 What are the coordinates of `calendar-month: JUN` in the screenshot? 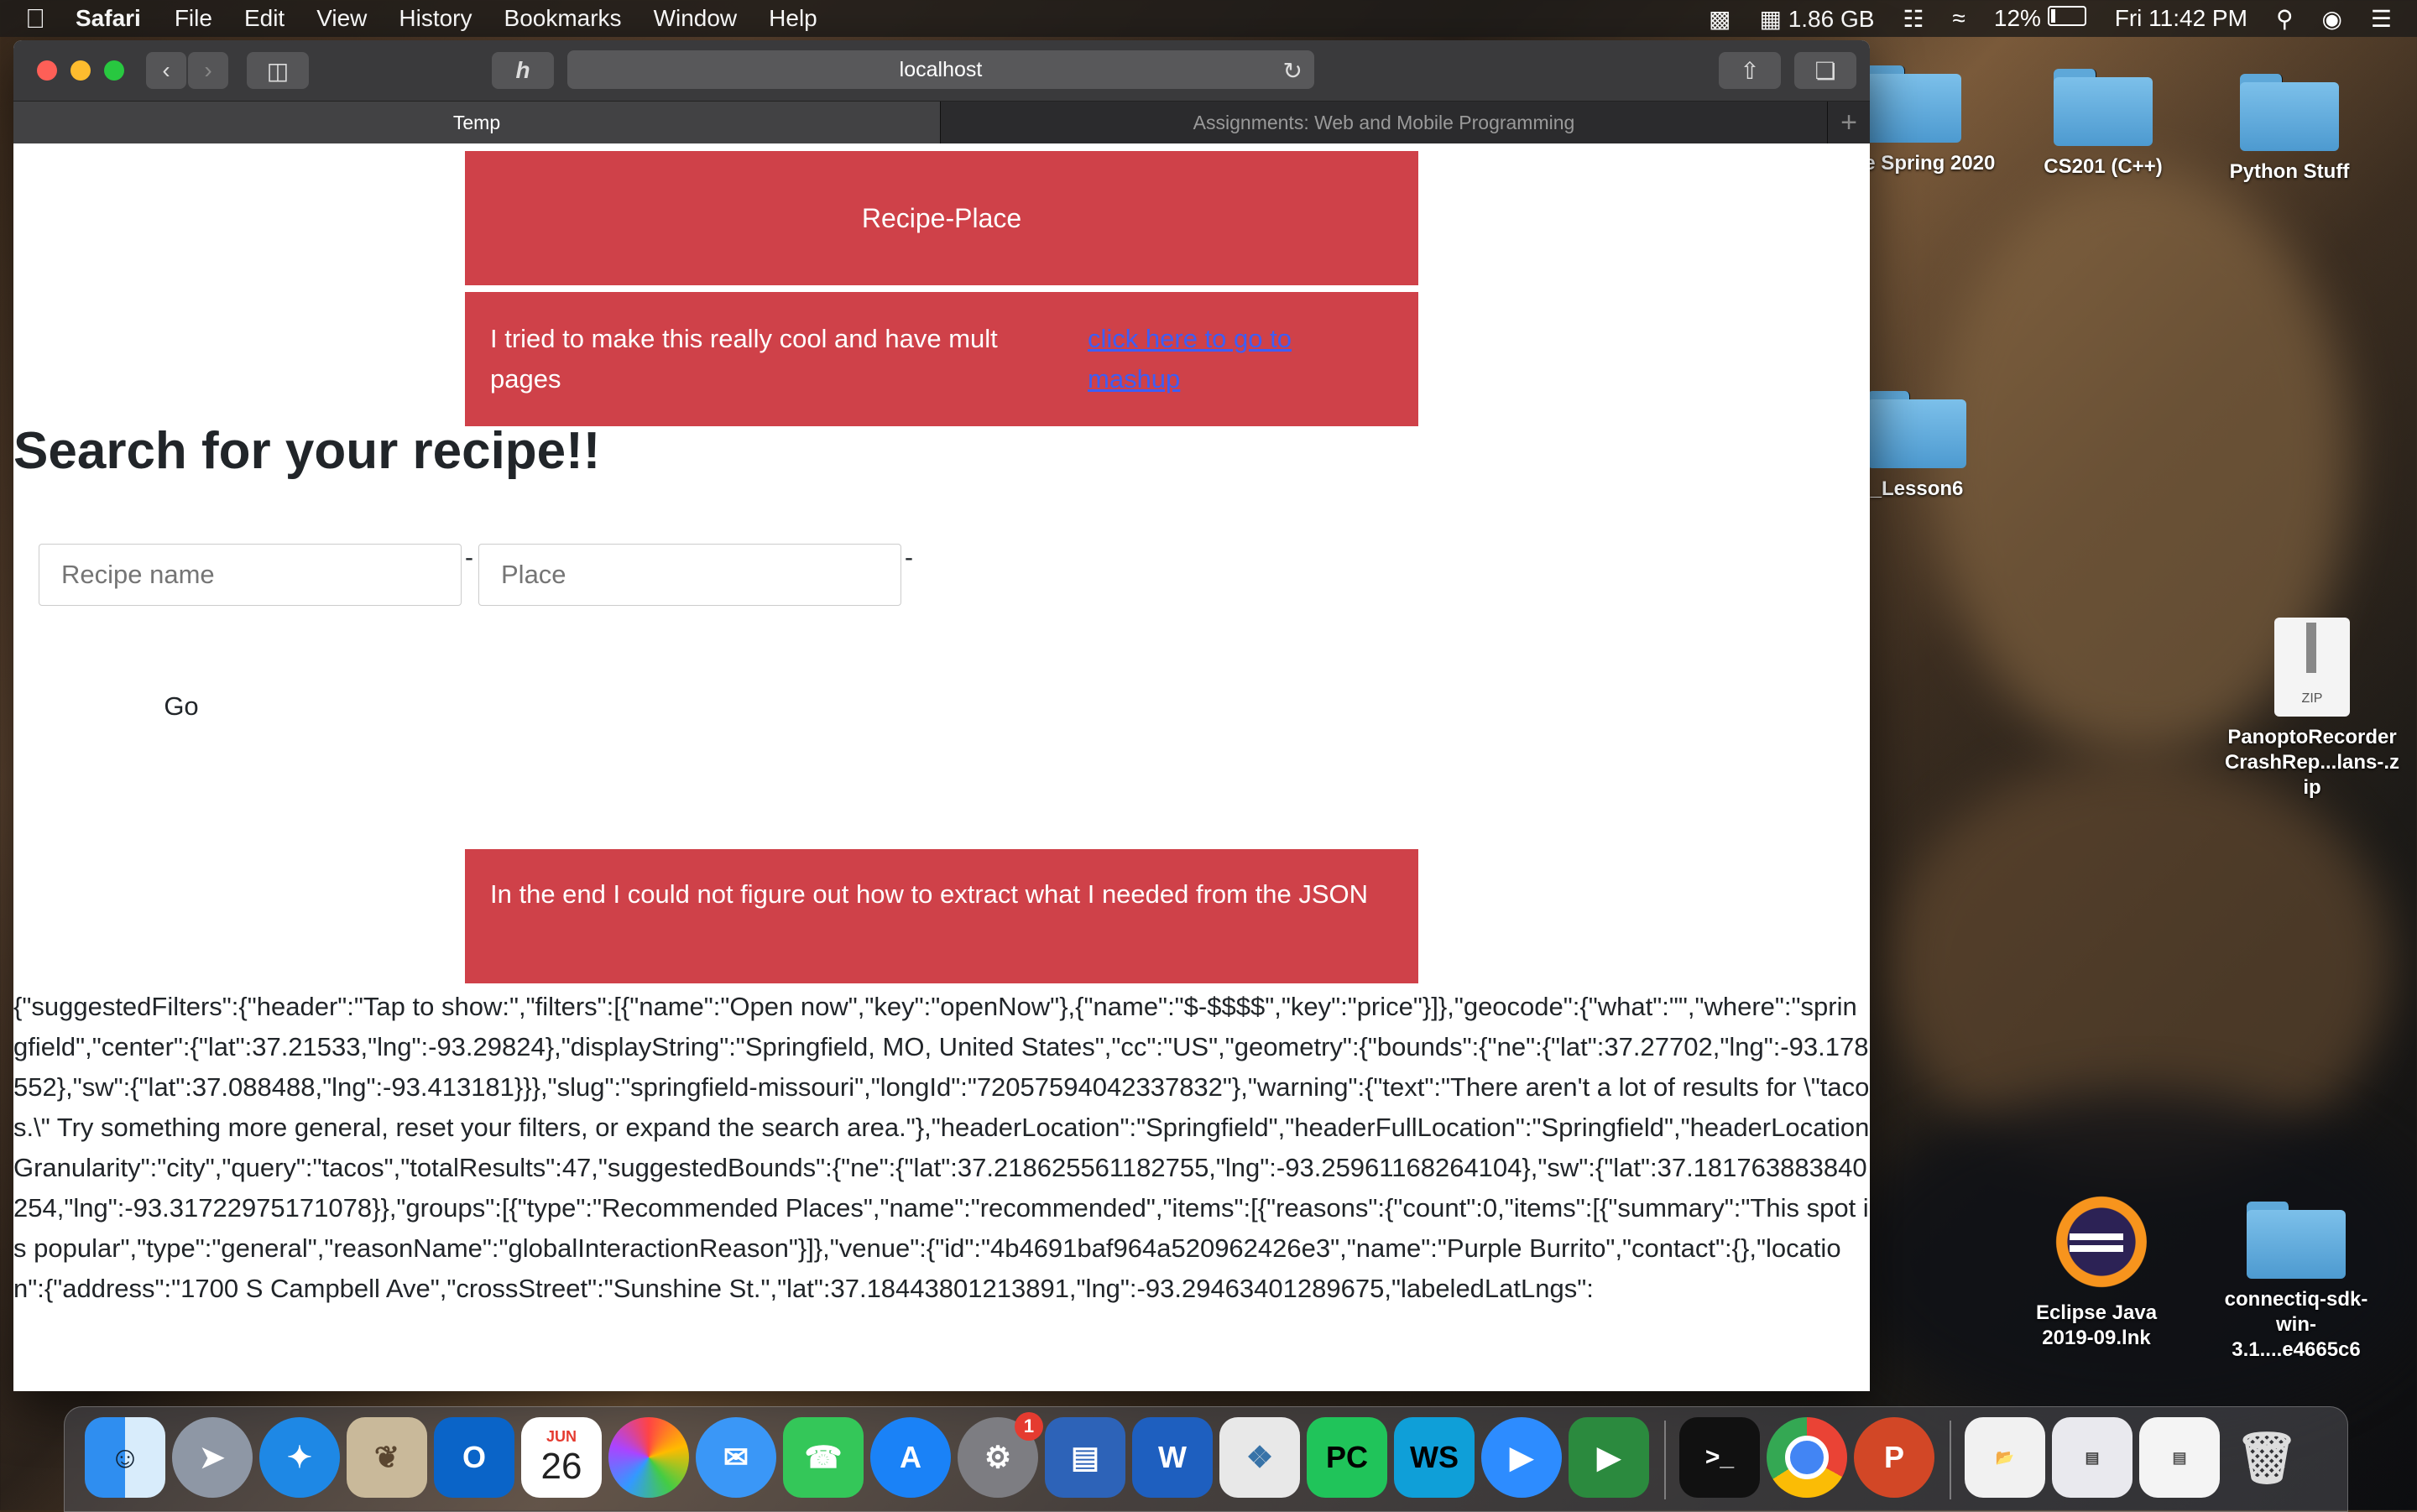 It's located at (561, 1436).